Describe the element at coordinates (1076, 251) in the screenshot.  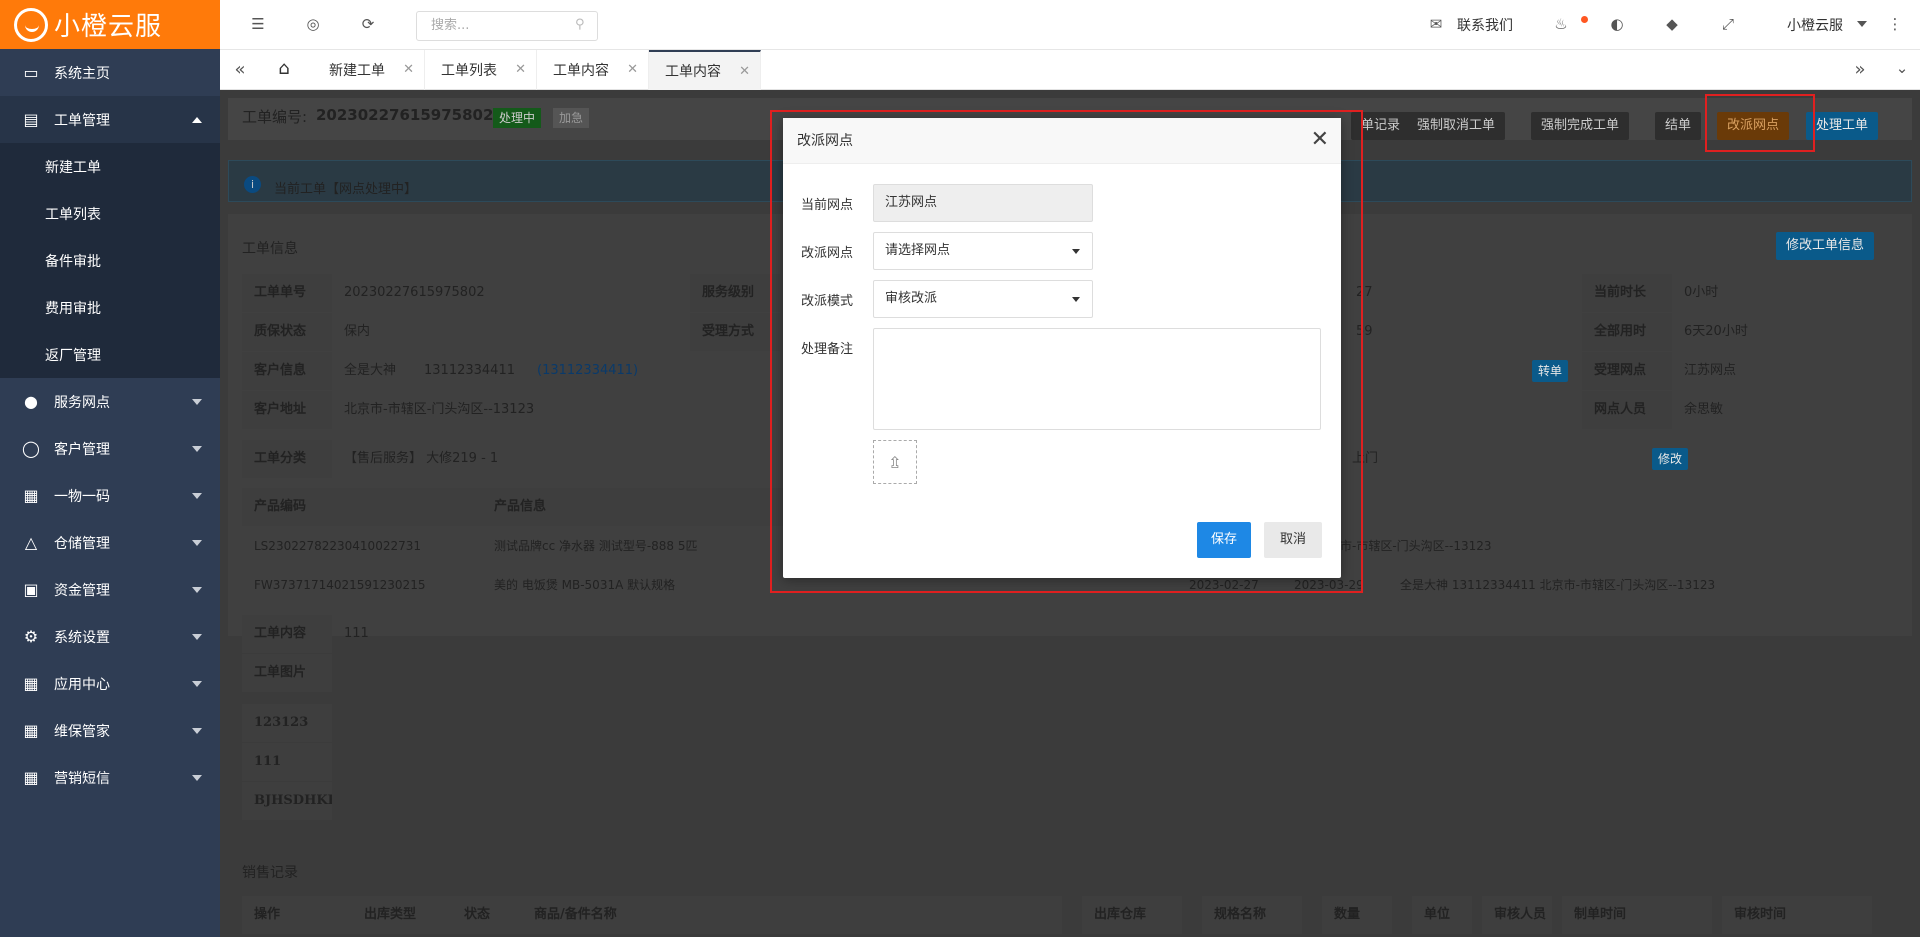
I see `caret-down-icon` at that location.